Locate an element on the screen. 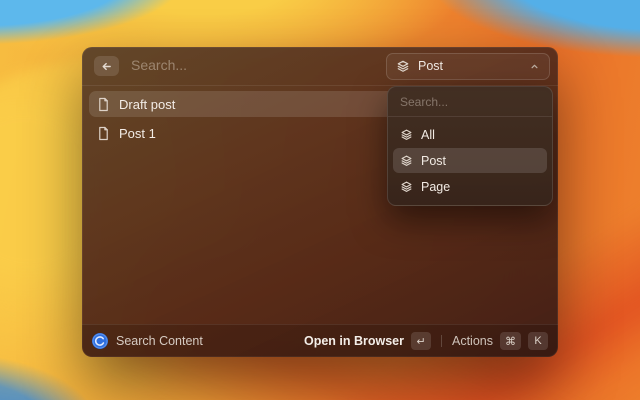 This screenshot has height=400, width=640. dropdown-option-label: Page is located at coordinates (436, 186).